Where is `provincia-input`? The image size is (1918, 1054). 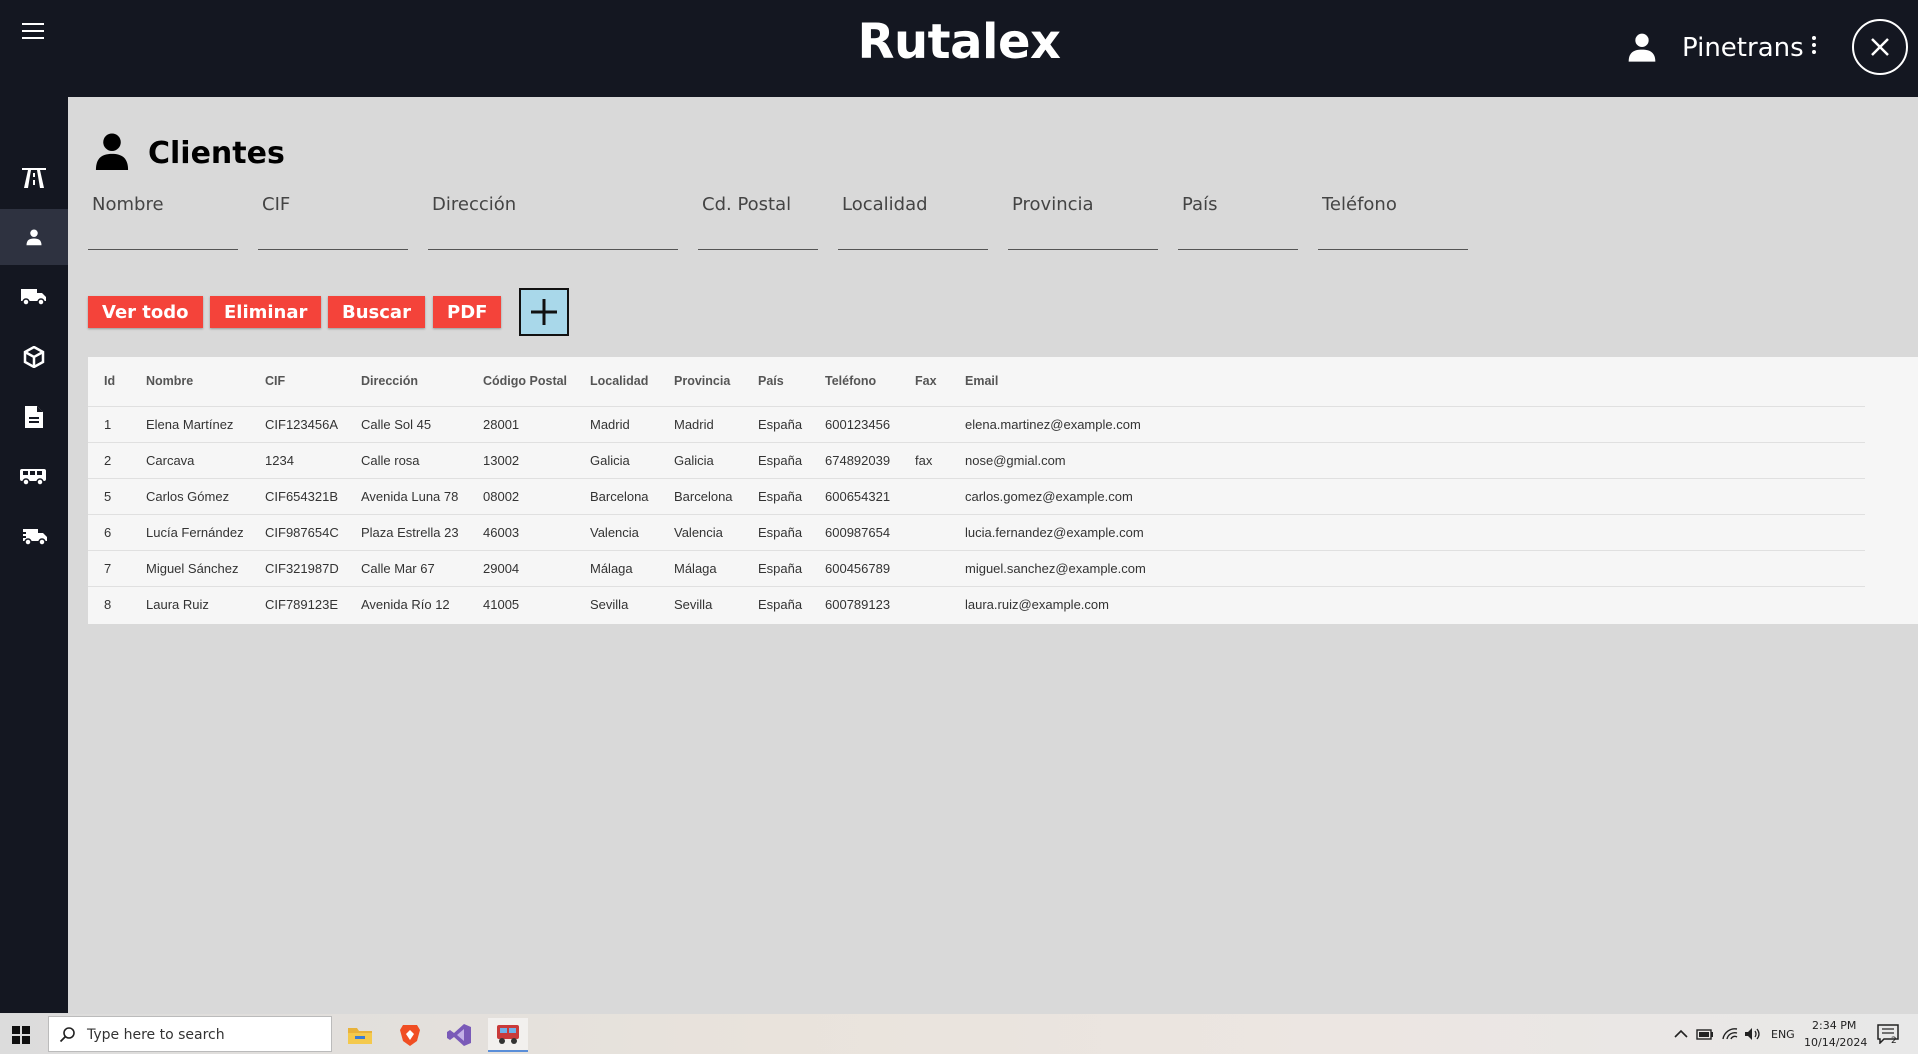
provincia-input is located at coordinates (1083, 204).